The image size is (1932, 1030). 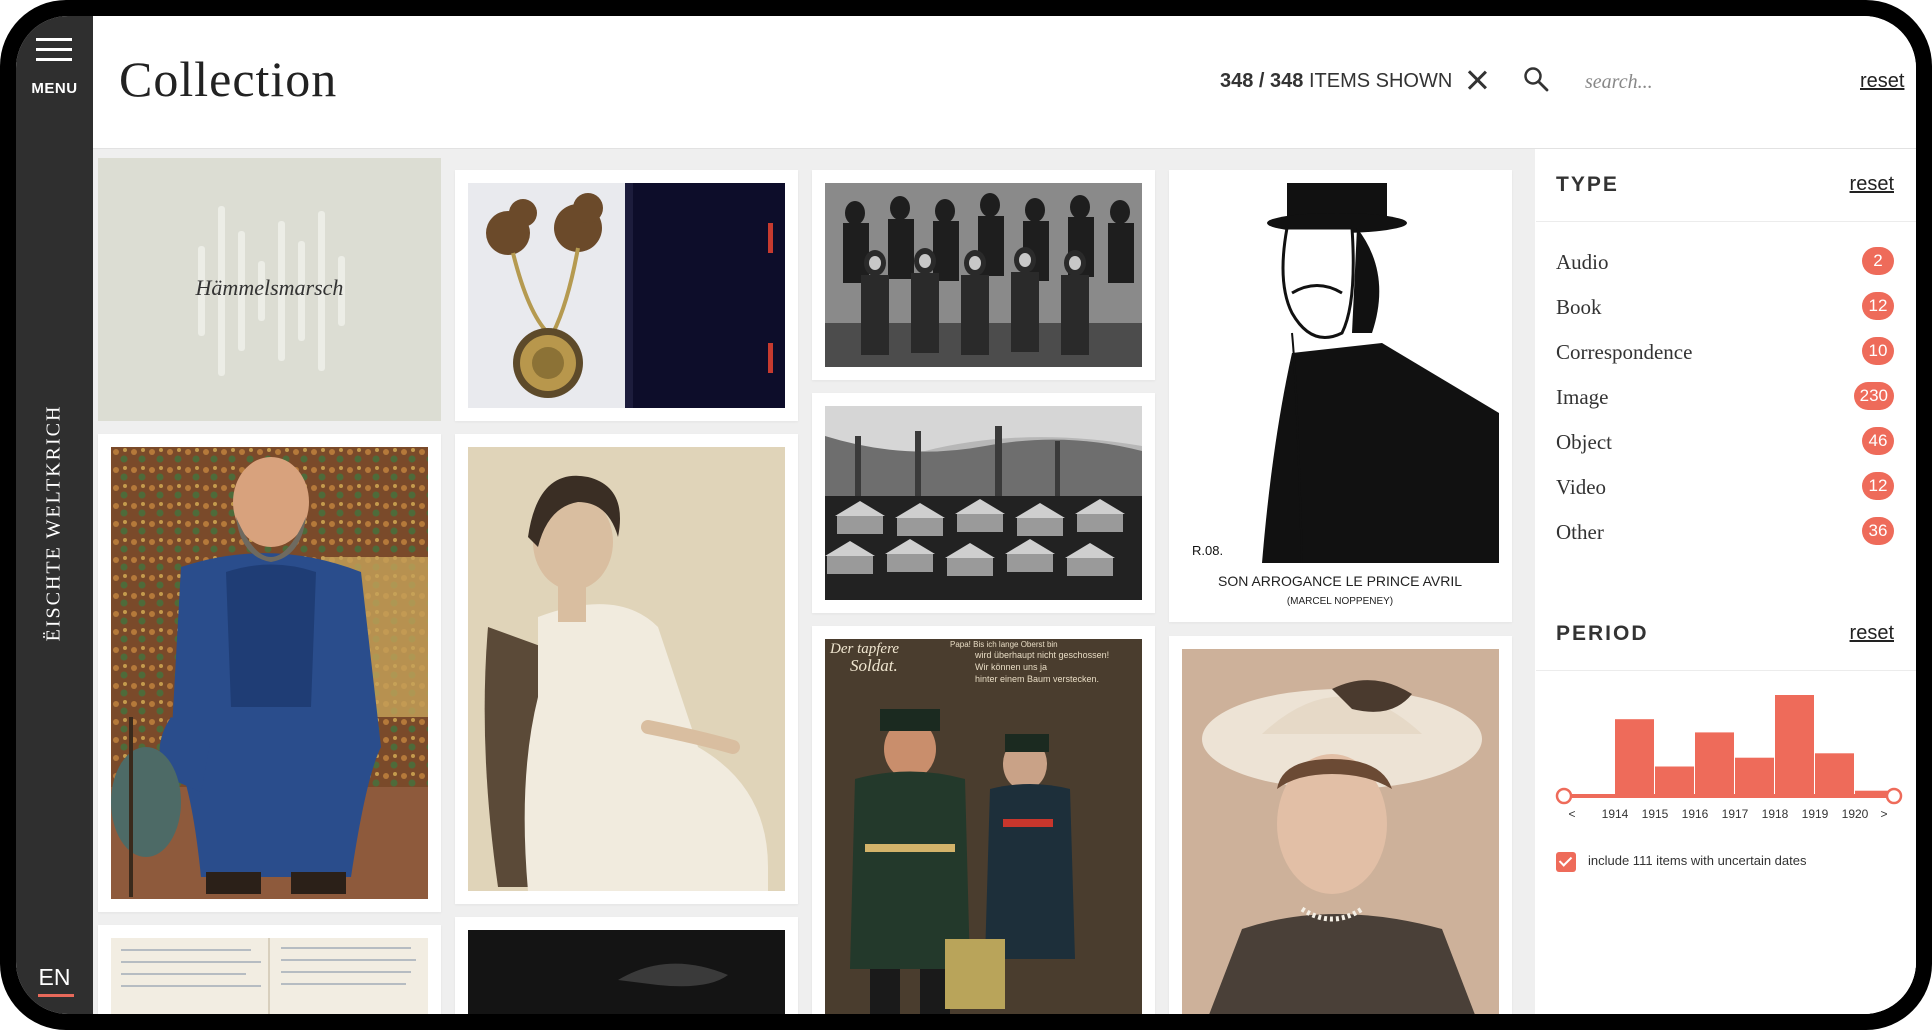 I want to click on object-card, so click(x=626, y=295).